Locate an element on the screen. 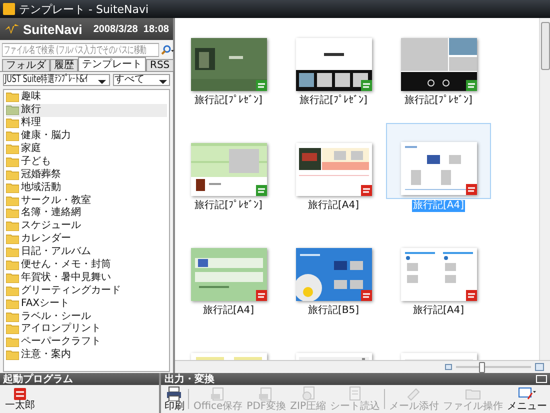 The height and width of the screenshot is (413, 550). sheet-icon is located at coordinates (355, 393).